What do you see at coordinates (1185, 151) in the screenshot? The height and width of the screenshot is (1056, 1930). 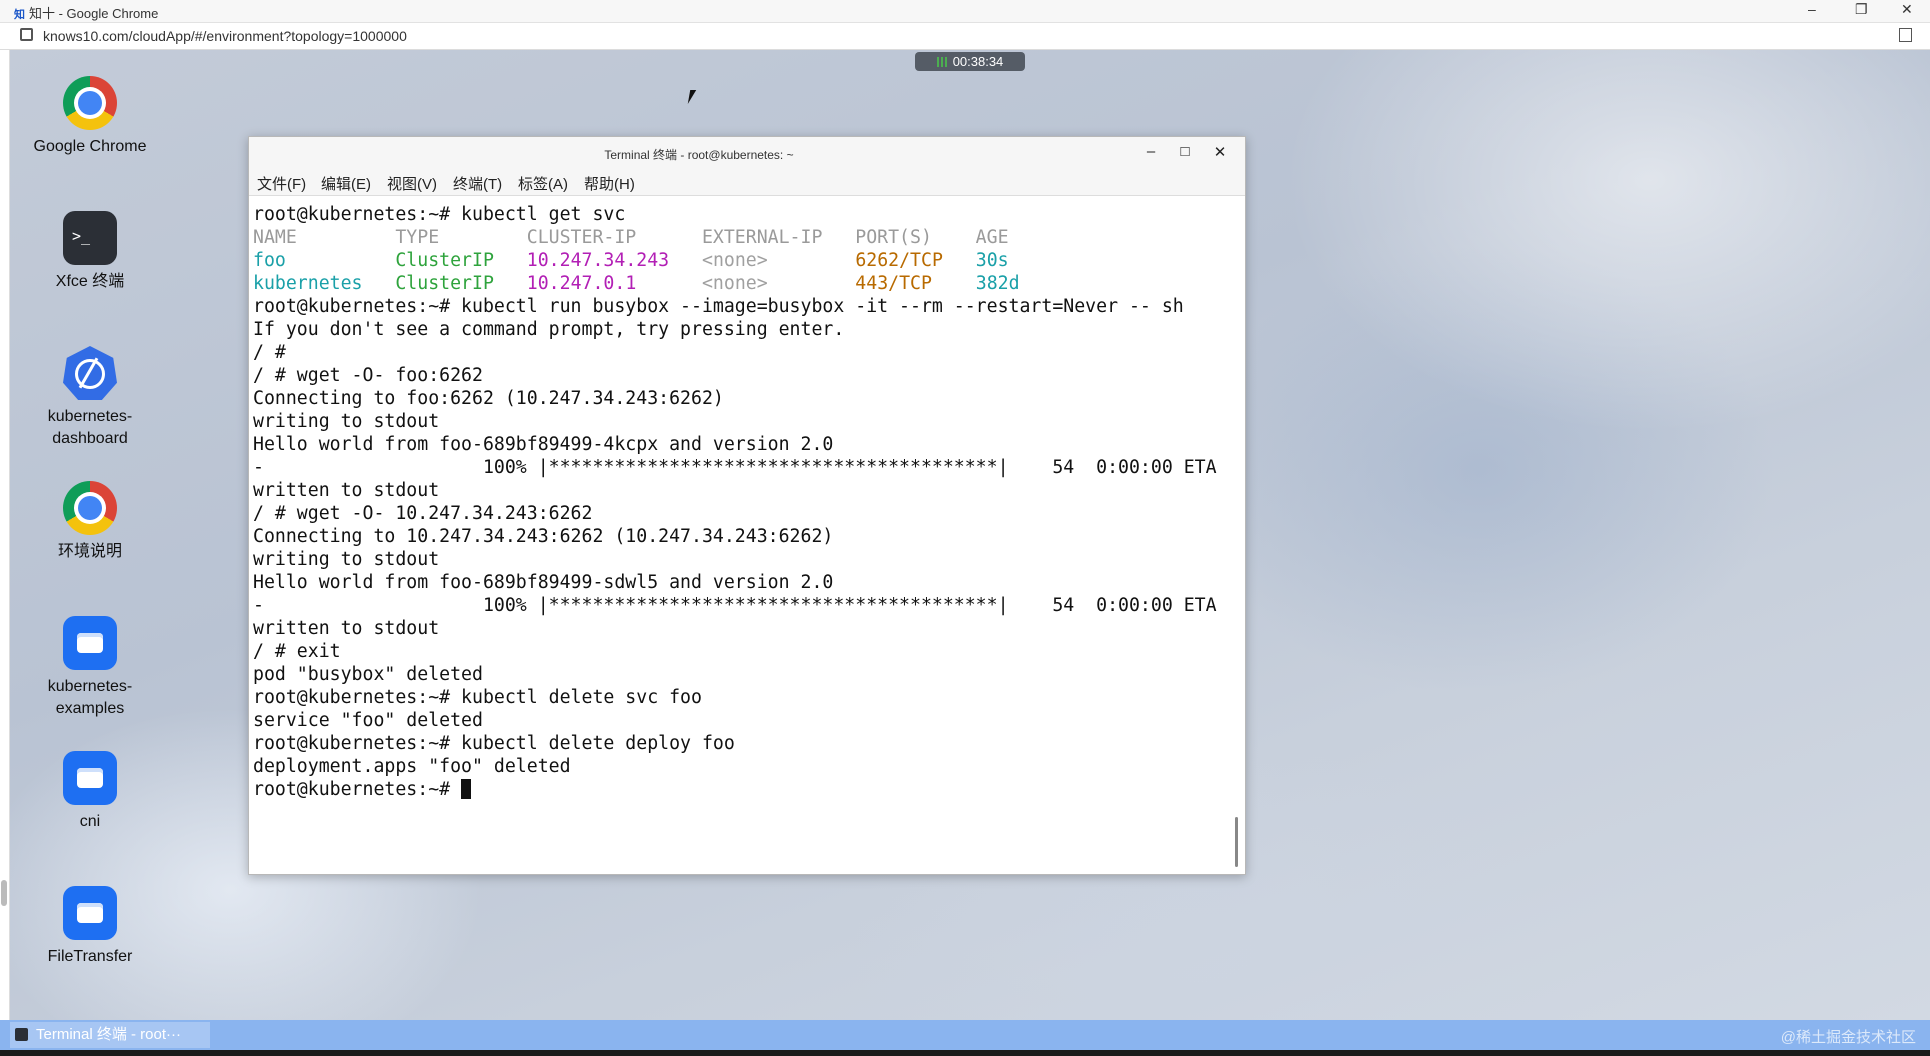 I see `terminal-maximize-button: □` at bounding box center [1185, 151].